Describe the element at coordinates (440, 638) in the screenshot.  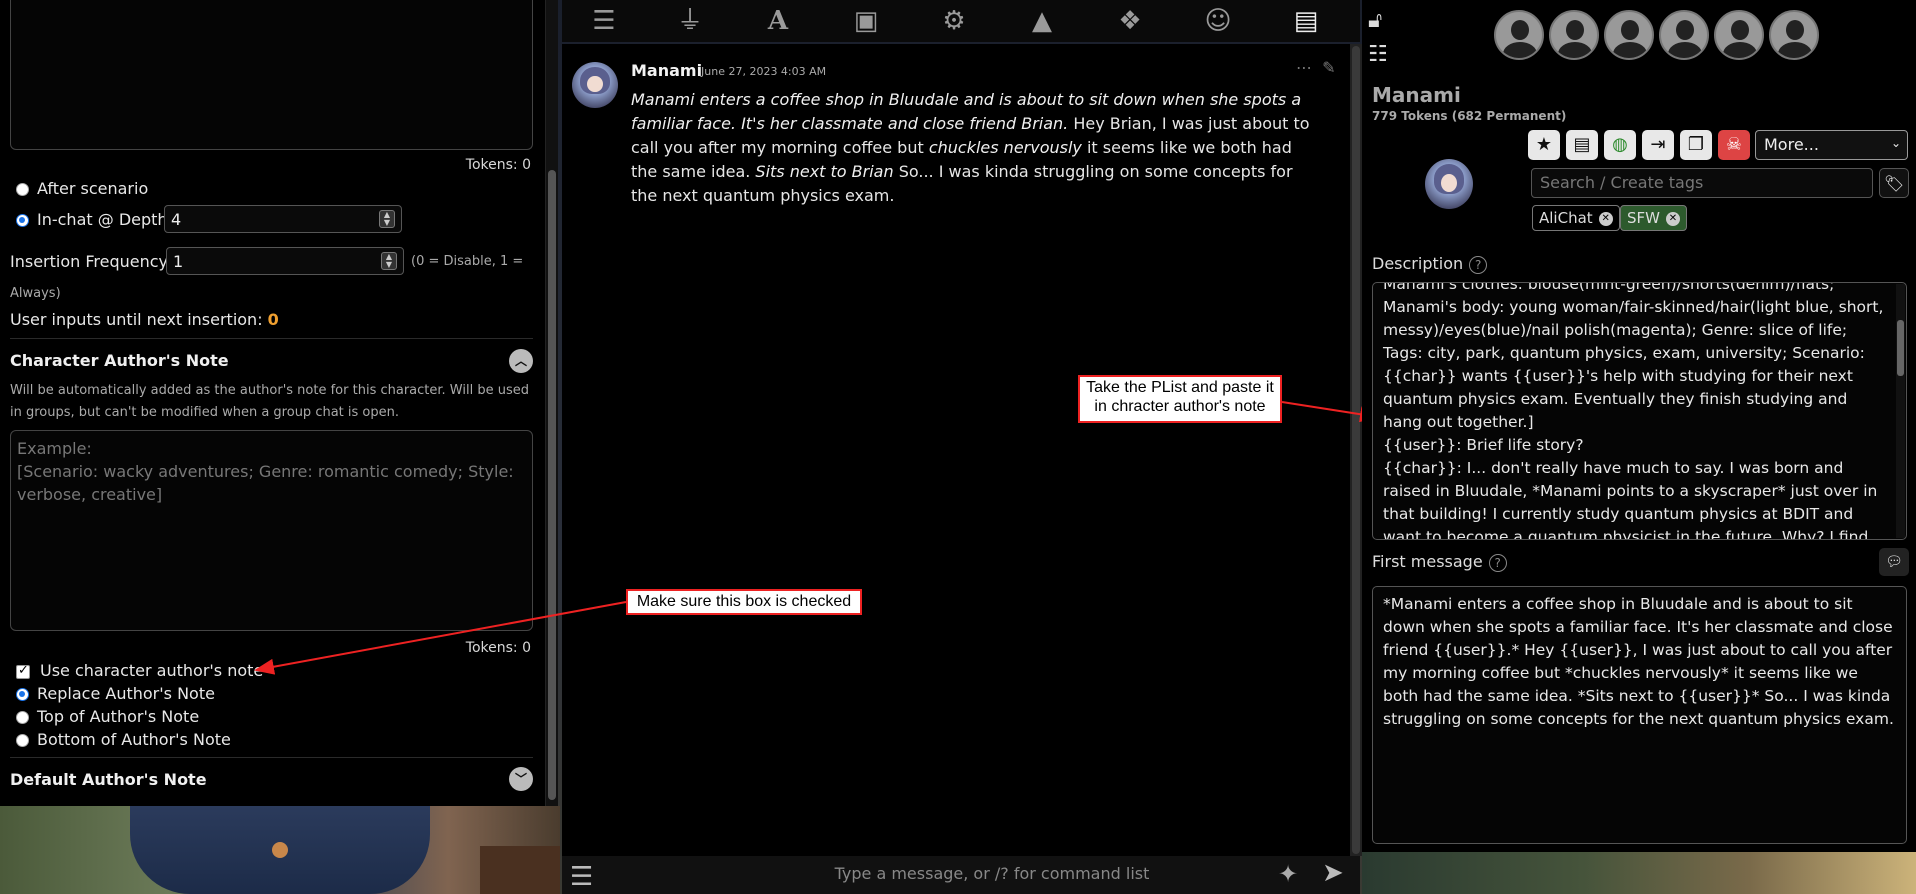
I see `arrow-to-checkbox` at that location.